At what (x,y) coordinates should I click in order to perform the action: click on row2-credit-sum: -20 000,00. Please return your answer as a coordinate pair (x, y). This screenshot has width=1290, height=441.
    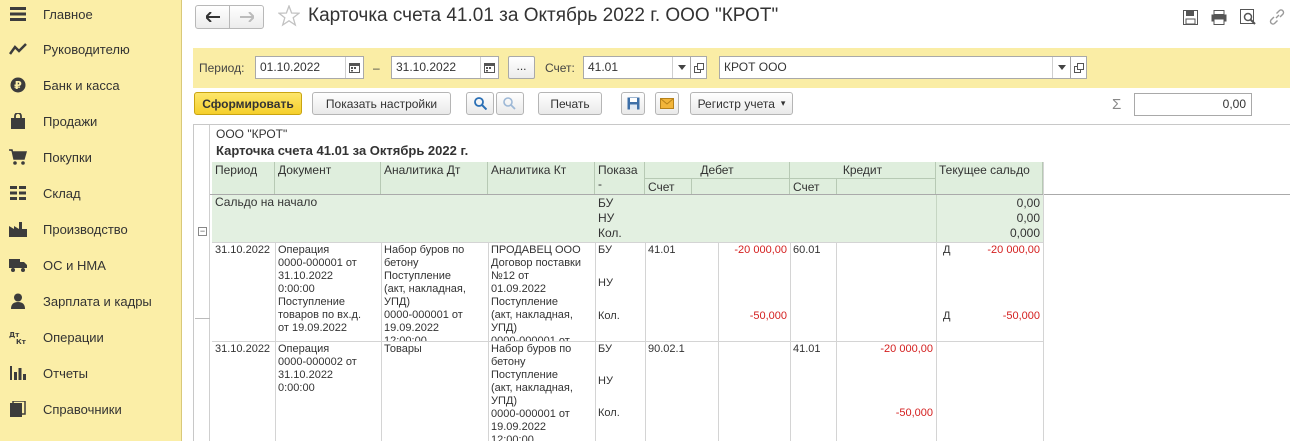
    Looking at the image, I should click on (906, 349).